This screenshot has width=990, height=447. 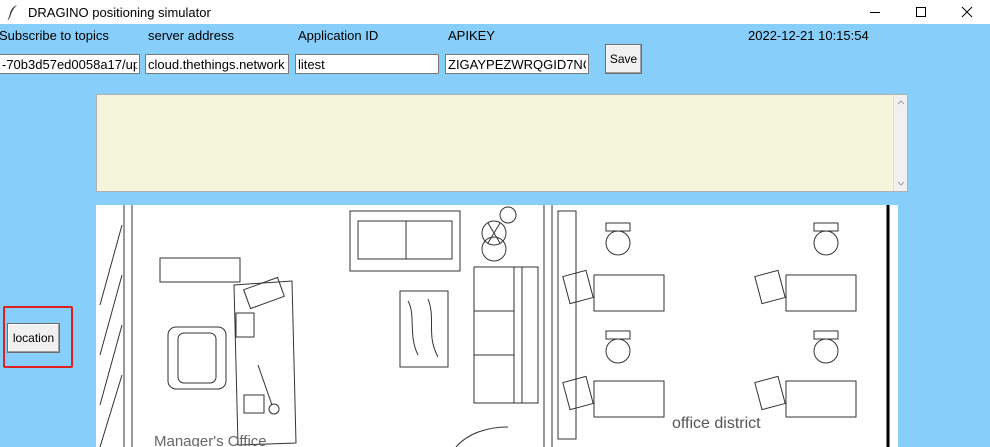 What do you see at coordinates (901, 184) in the screenshot?
I see `scroll-down-icon` at bounding box center [901, 184].